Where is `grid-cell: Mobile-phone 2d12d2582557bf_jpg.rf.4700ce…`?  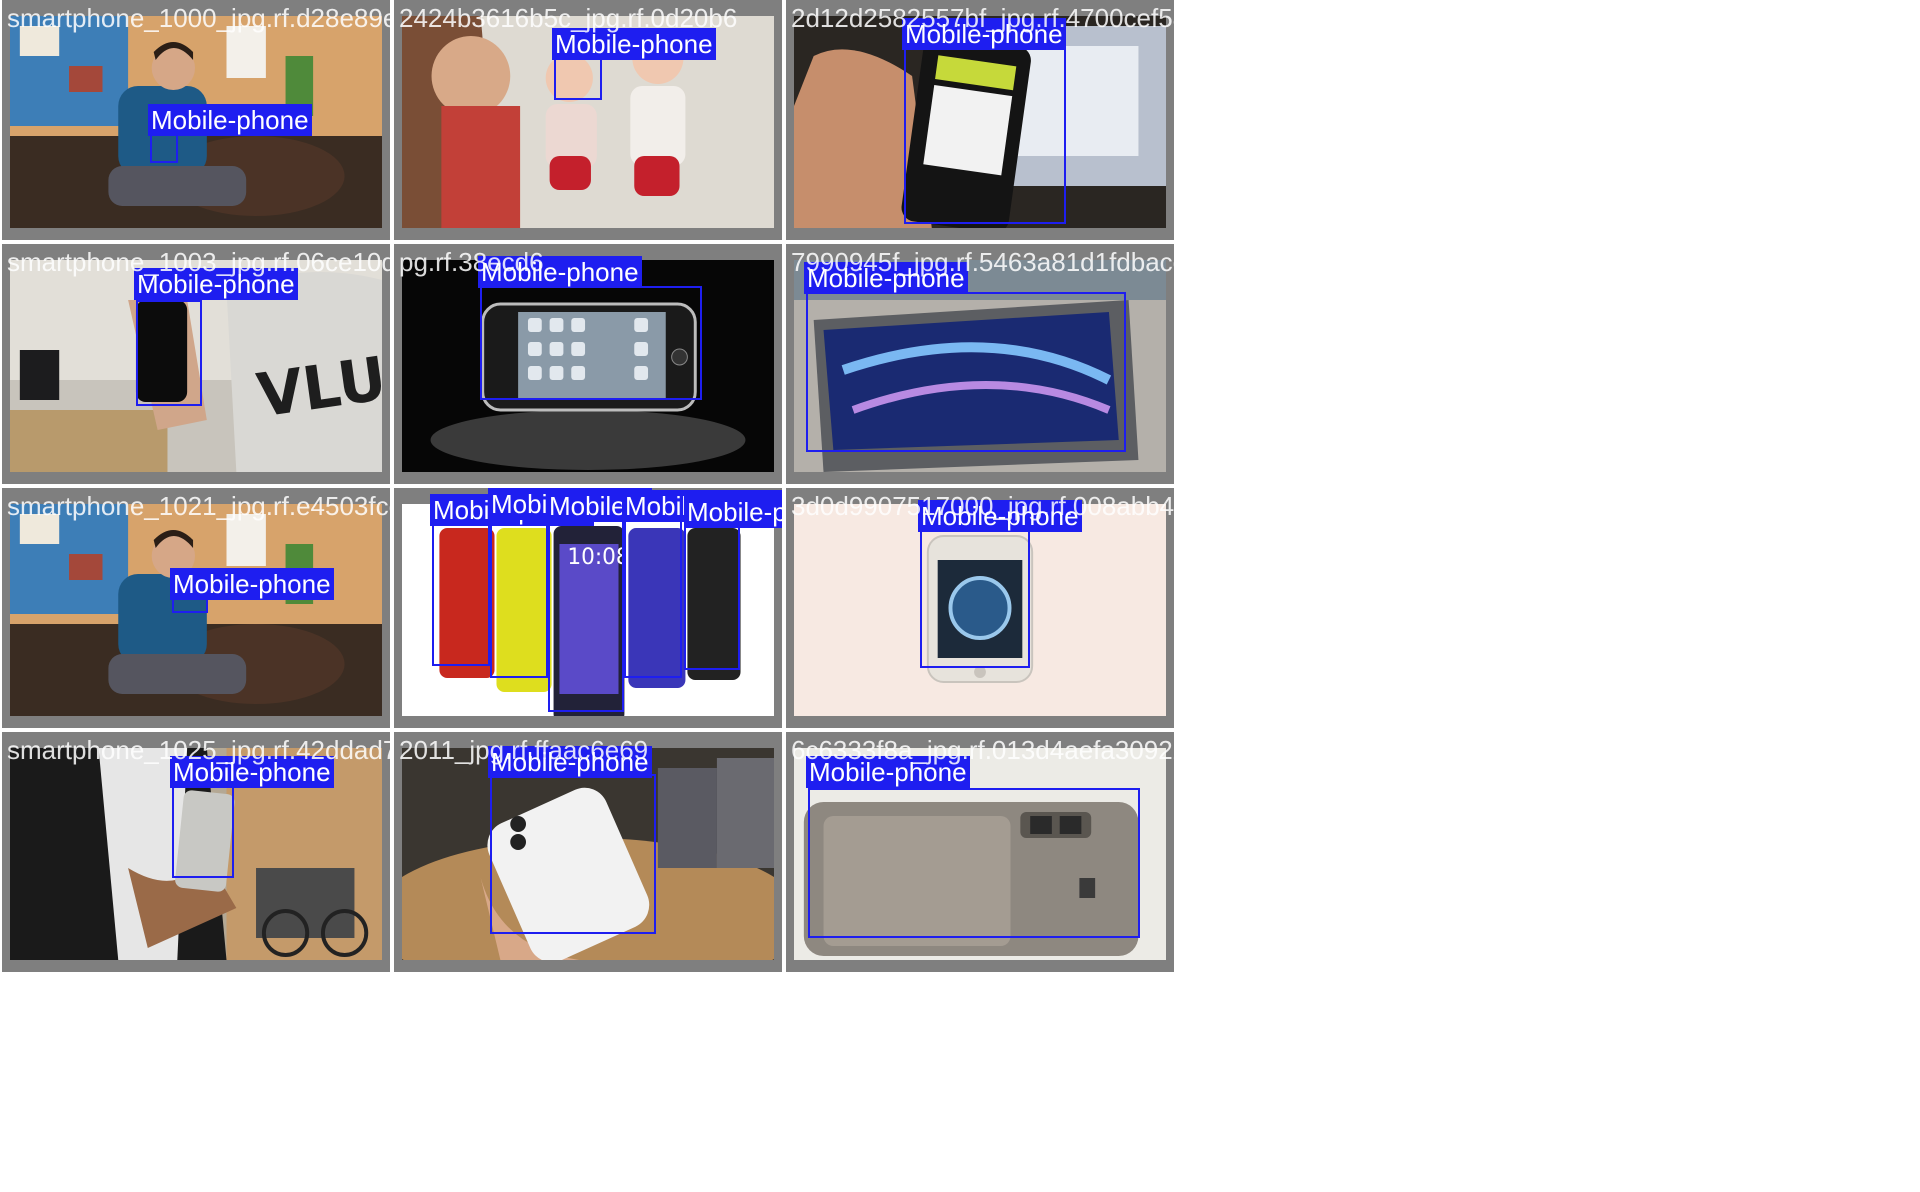 grid-cell: Mobile-phone 2d12d2582557bf_jpg.rf.4700ce… is located at coordinates (980, 120).